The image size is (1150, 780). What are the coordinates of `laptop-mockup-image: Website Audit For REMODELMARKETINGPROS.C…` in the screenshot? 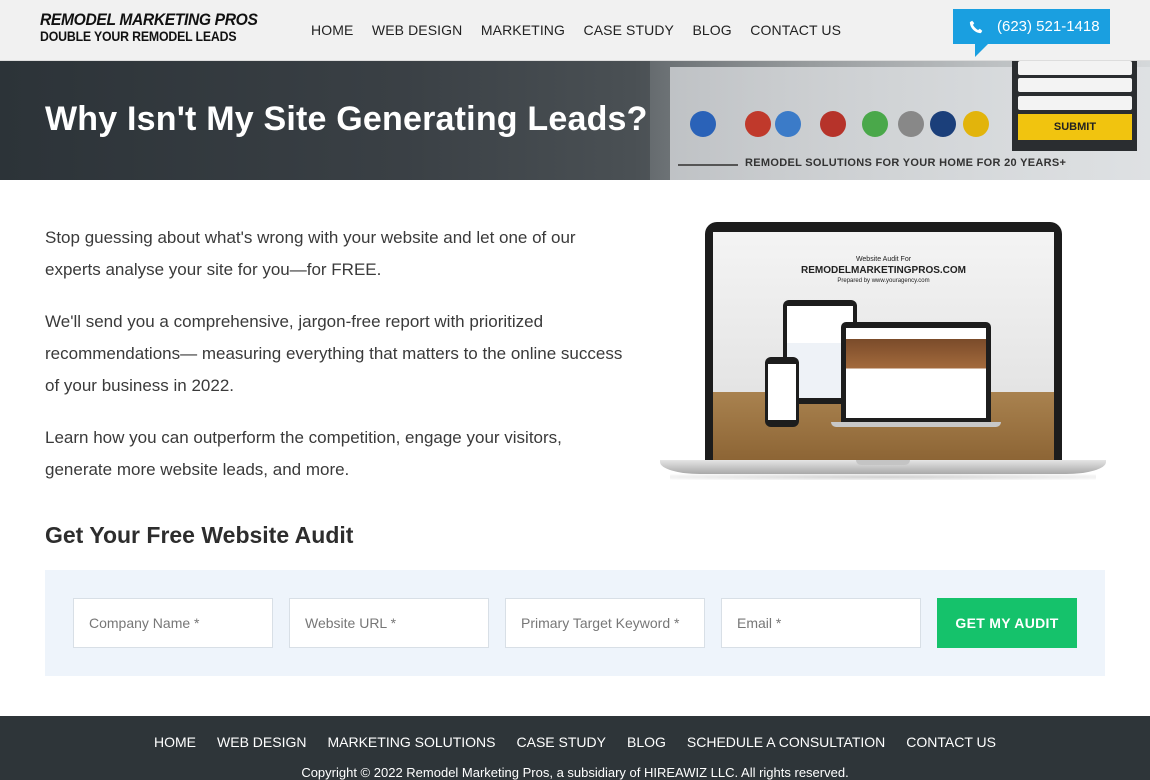 It's located at (883, 351).